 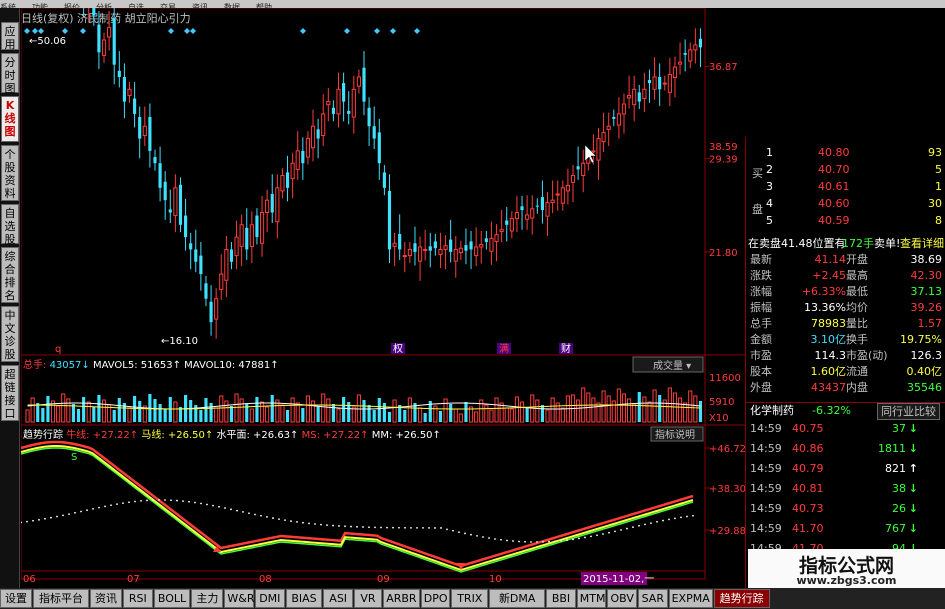 I want to click on indicator-tab: ARBR, so click(x=401, y=598).